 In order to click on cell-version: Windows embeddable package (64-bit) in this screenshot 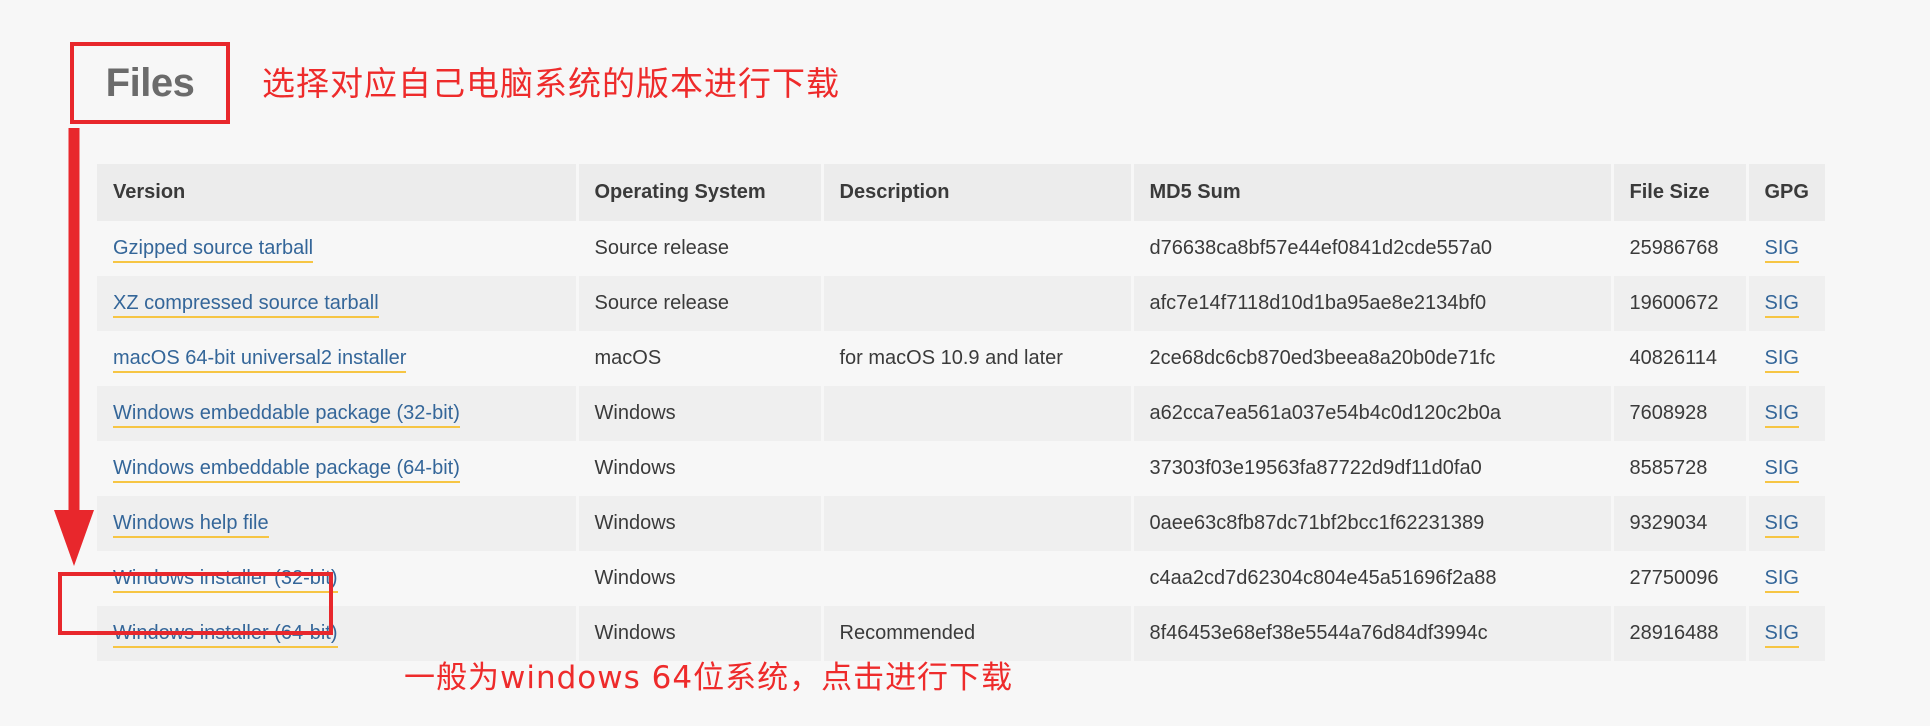, I will do `click(338, 468)`.